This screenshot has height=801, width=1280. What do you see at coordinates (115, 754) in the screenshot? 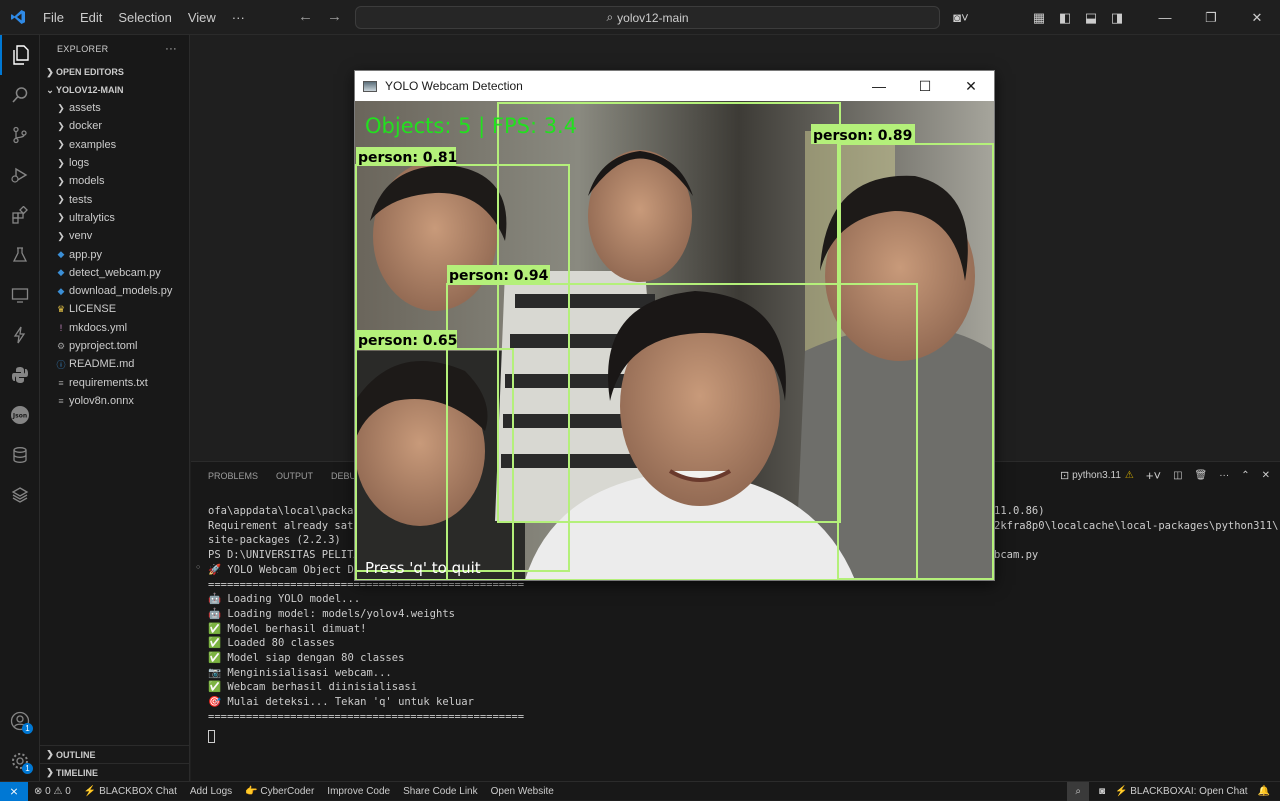
I see `outline-section: ❯ OUTLINE` at bounding box center [115, 754].